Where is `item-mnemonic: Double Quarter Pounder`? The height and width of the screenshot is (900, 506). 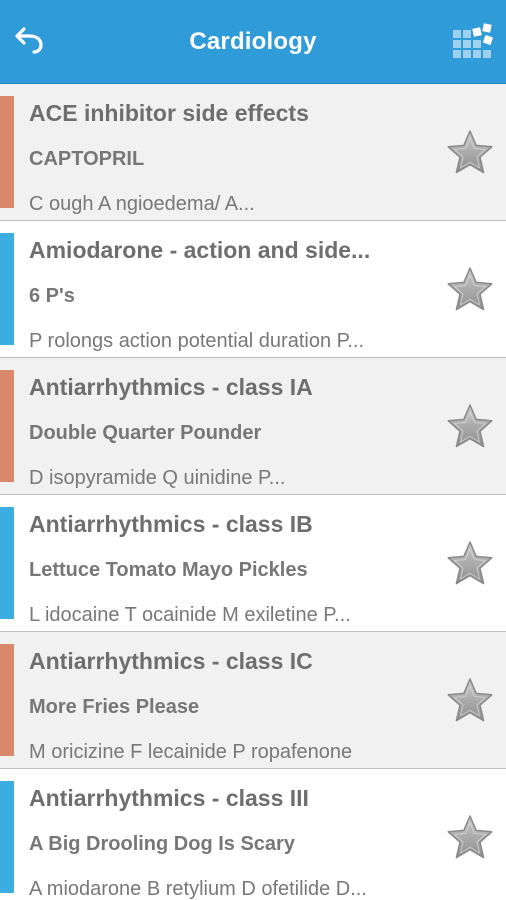 item-mnemonic: Double Quarter Pounder is located at coordinates (145, 433).